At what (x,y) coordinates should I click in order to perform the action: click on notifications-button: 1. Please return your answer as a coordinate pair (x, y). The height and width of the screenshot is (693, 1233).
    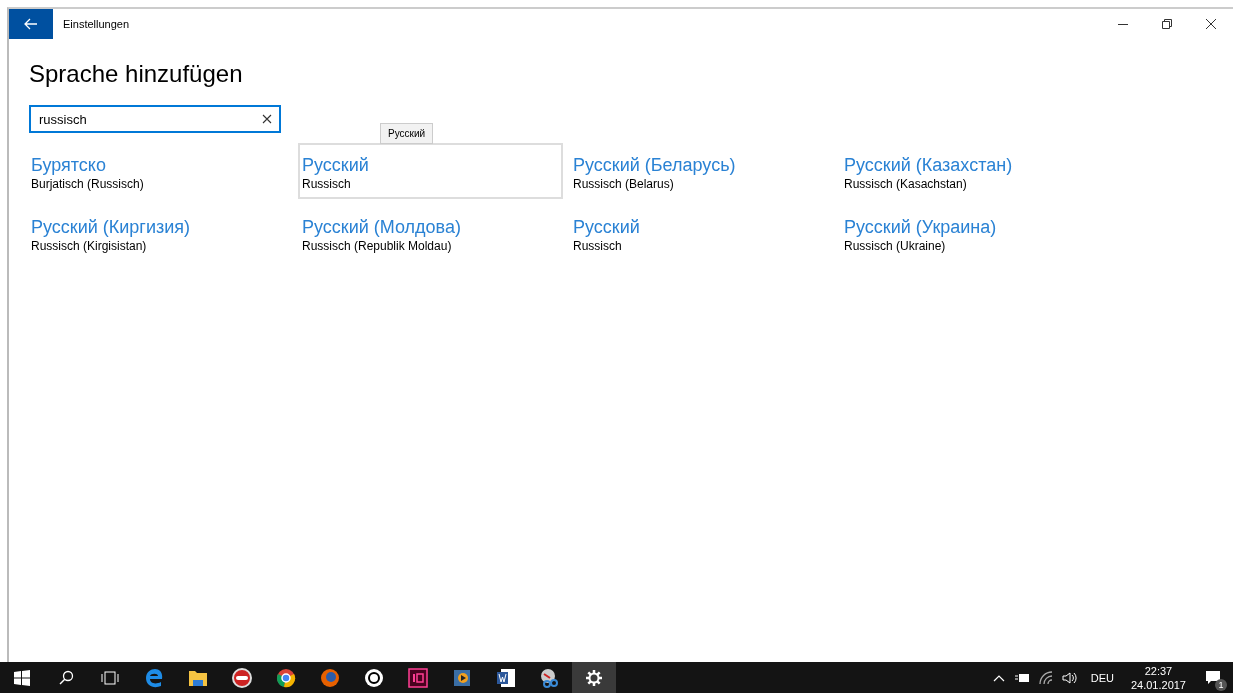
    Looking at the image, I should click on (1213, 677).